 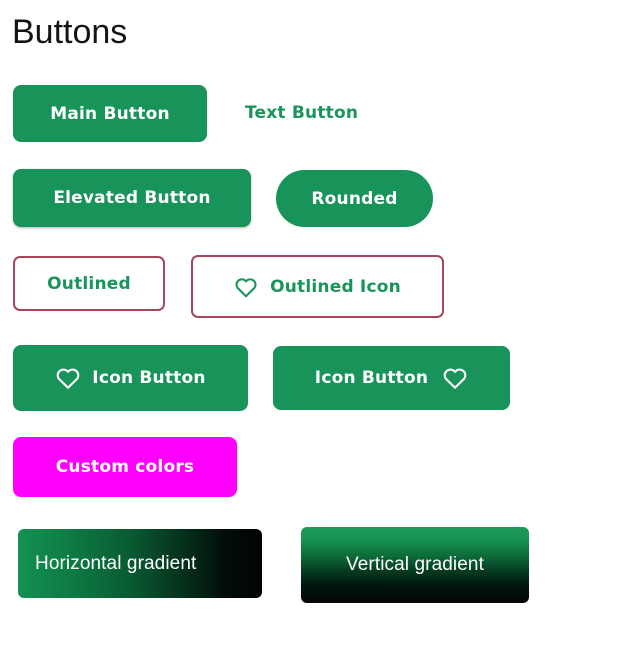 I want to click on vertical-gradient-button-label: Vertical gradient, so click(x=415, y=564).